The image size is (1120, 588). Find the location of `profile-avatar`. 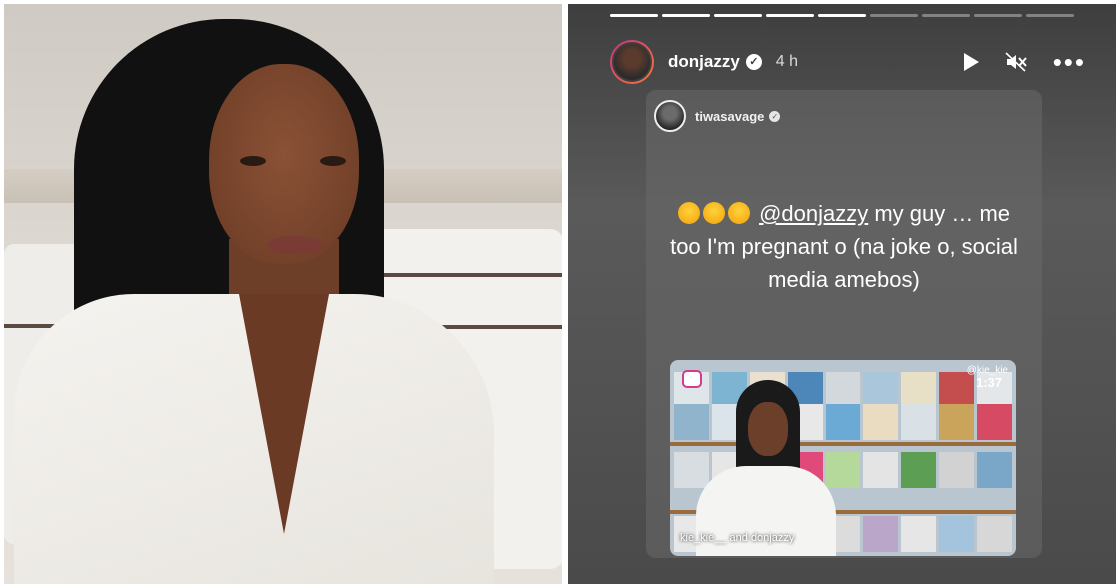

profile-avatar is located at coordinates (632, 62).